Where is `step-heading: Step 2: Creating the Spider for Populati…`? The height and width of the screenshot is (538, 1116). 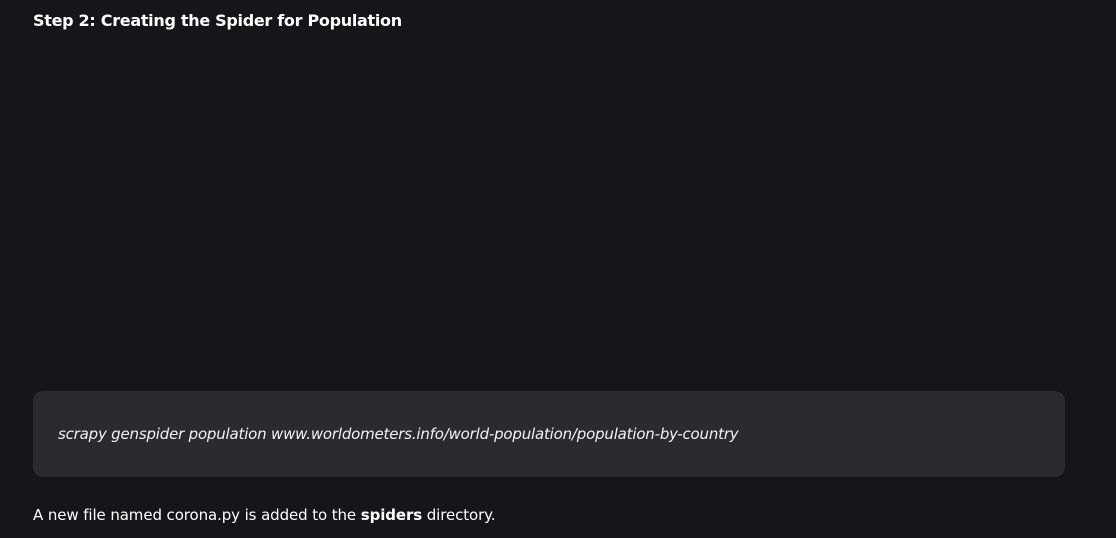
step-heading: Step 2: Creating the Spider for Populati… is located at coordinates (217, 20).